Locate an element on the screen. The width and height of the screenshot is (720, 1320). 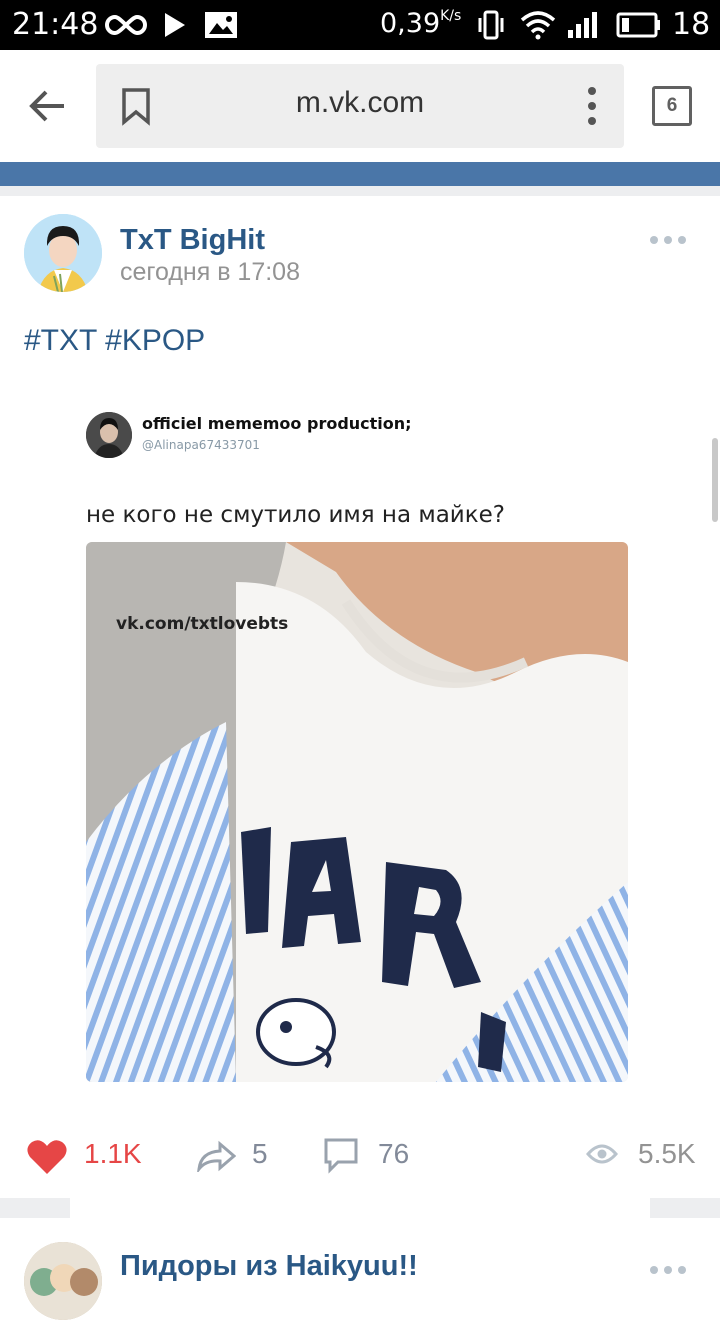
signal-icon is located at coordinates (582, 25).